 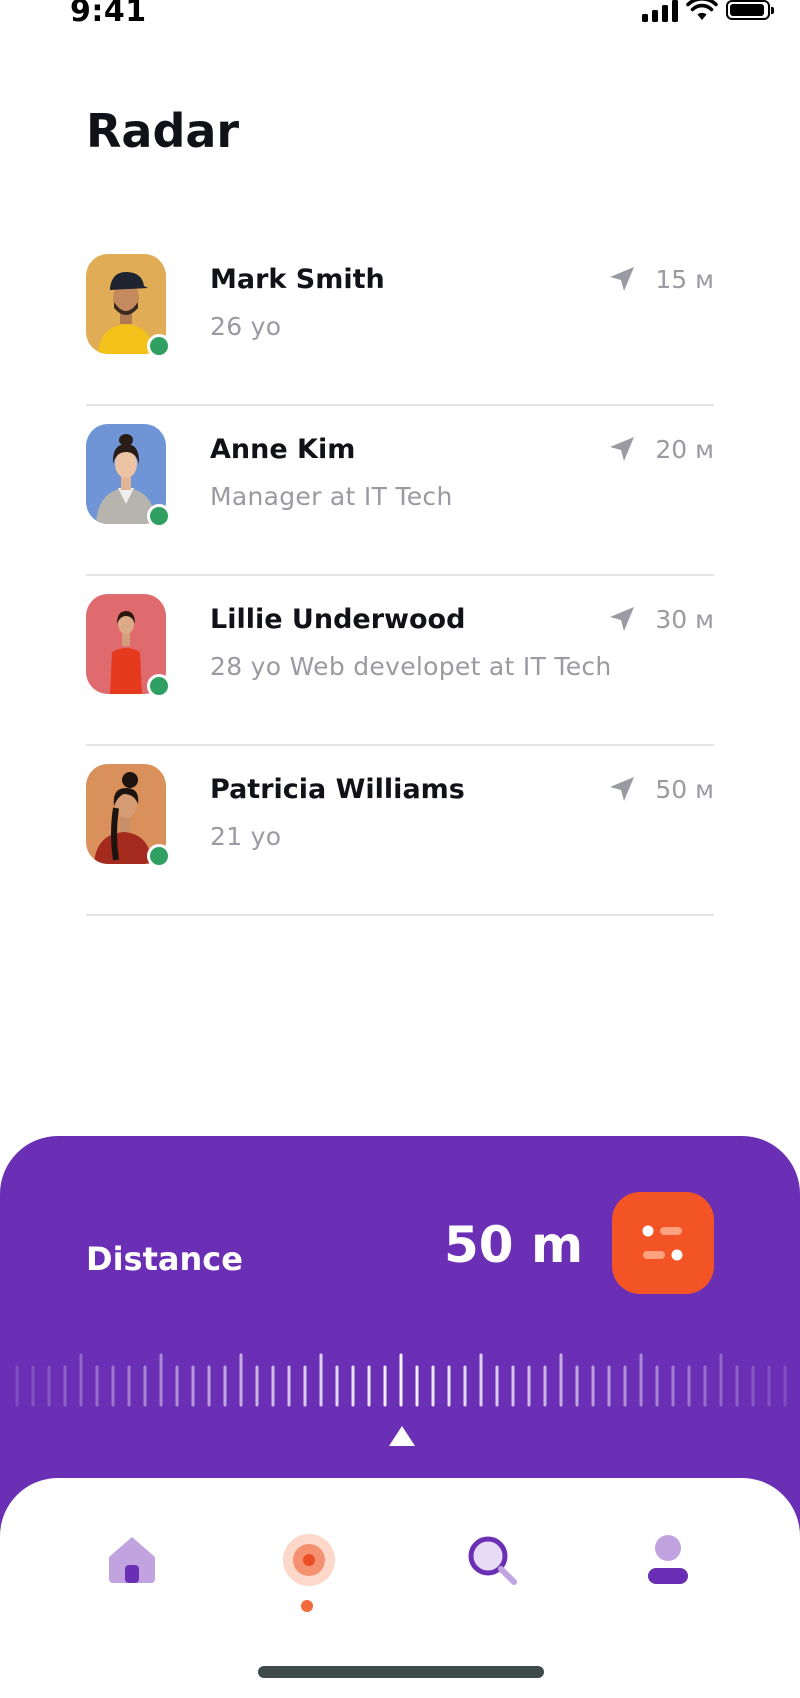 What do you see at coordinates (684, 449) in the screenshot?
I see `distance-value: 20 м` at bounding box center [684, 449].